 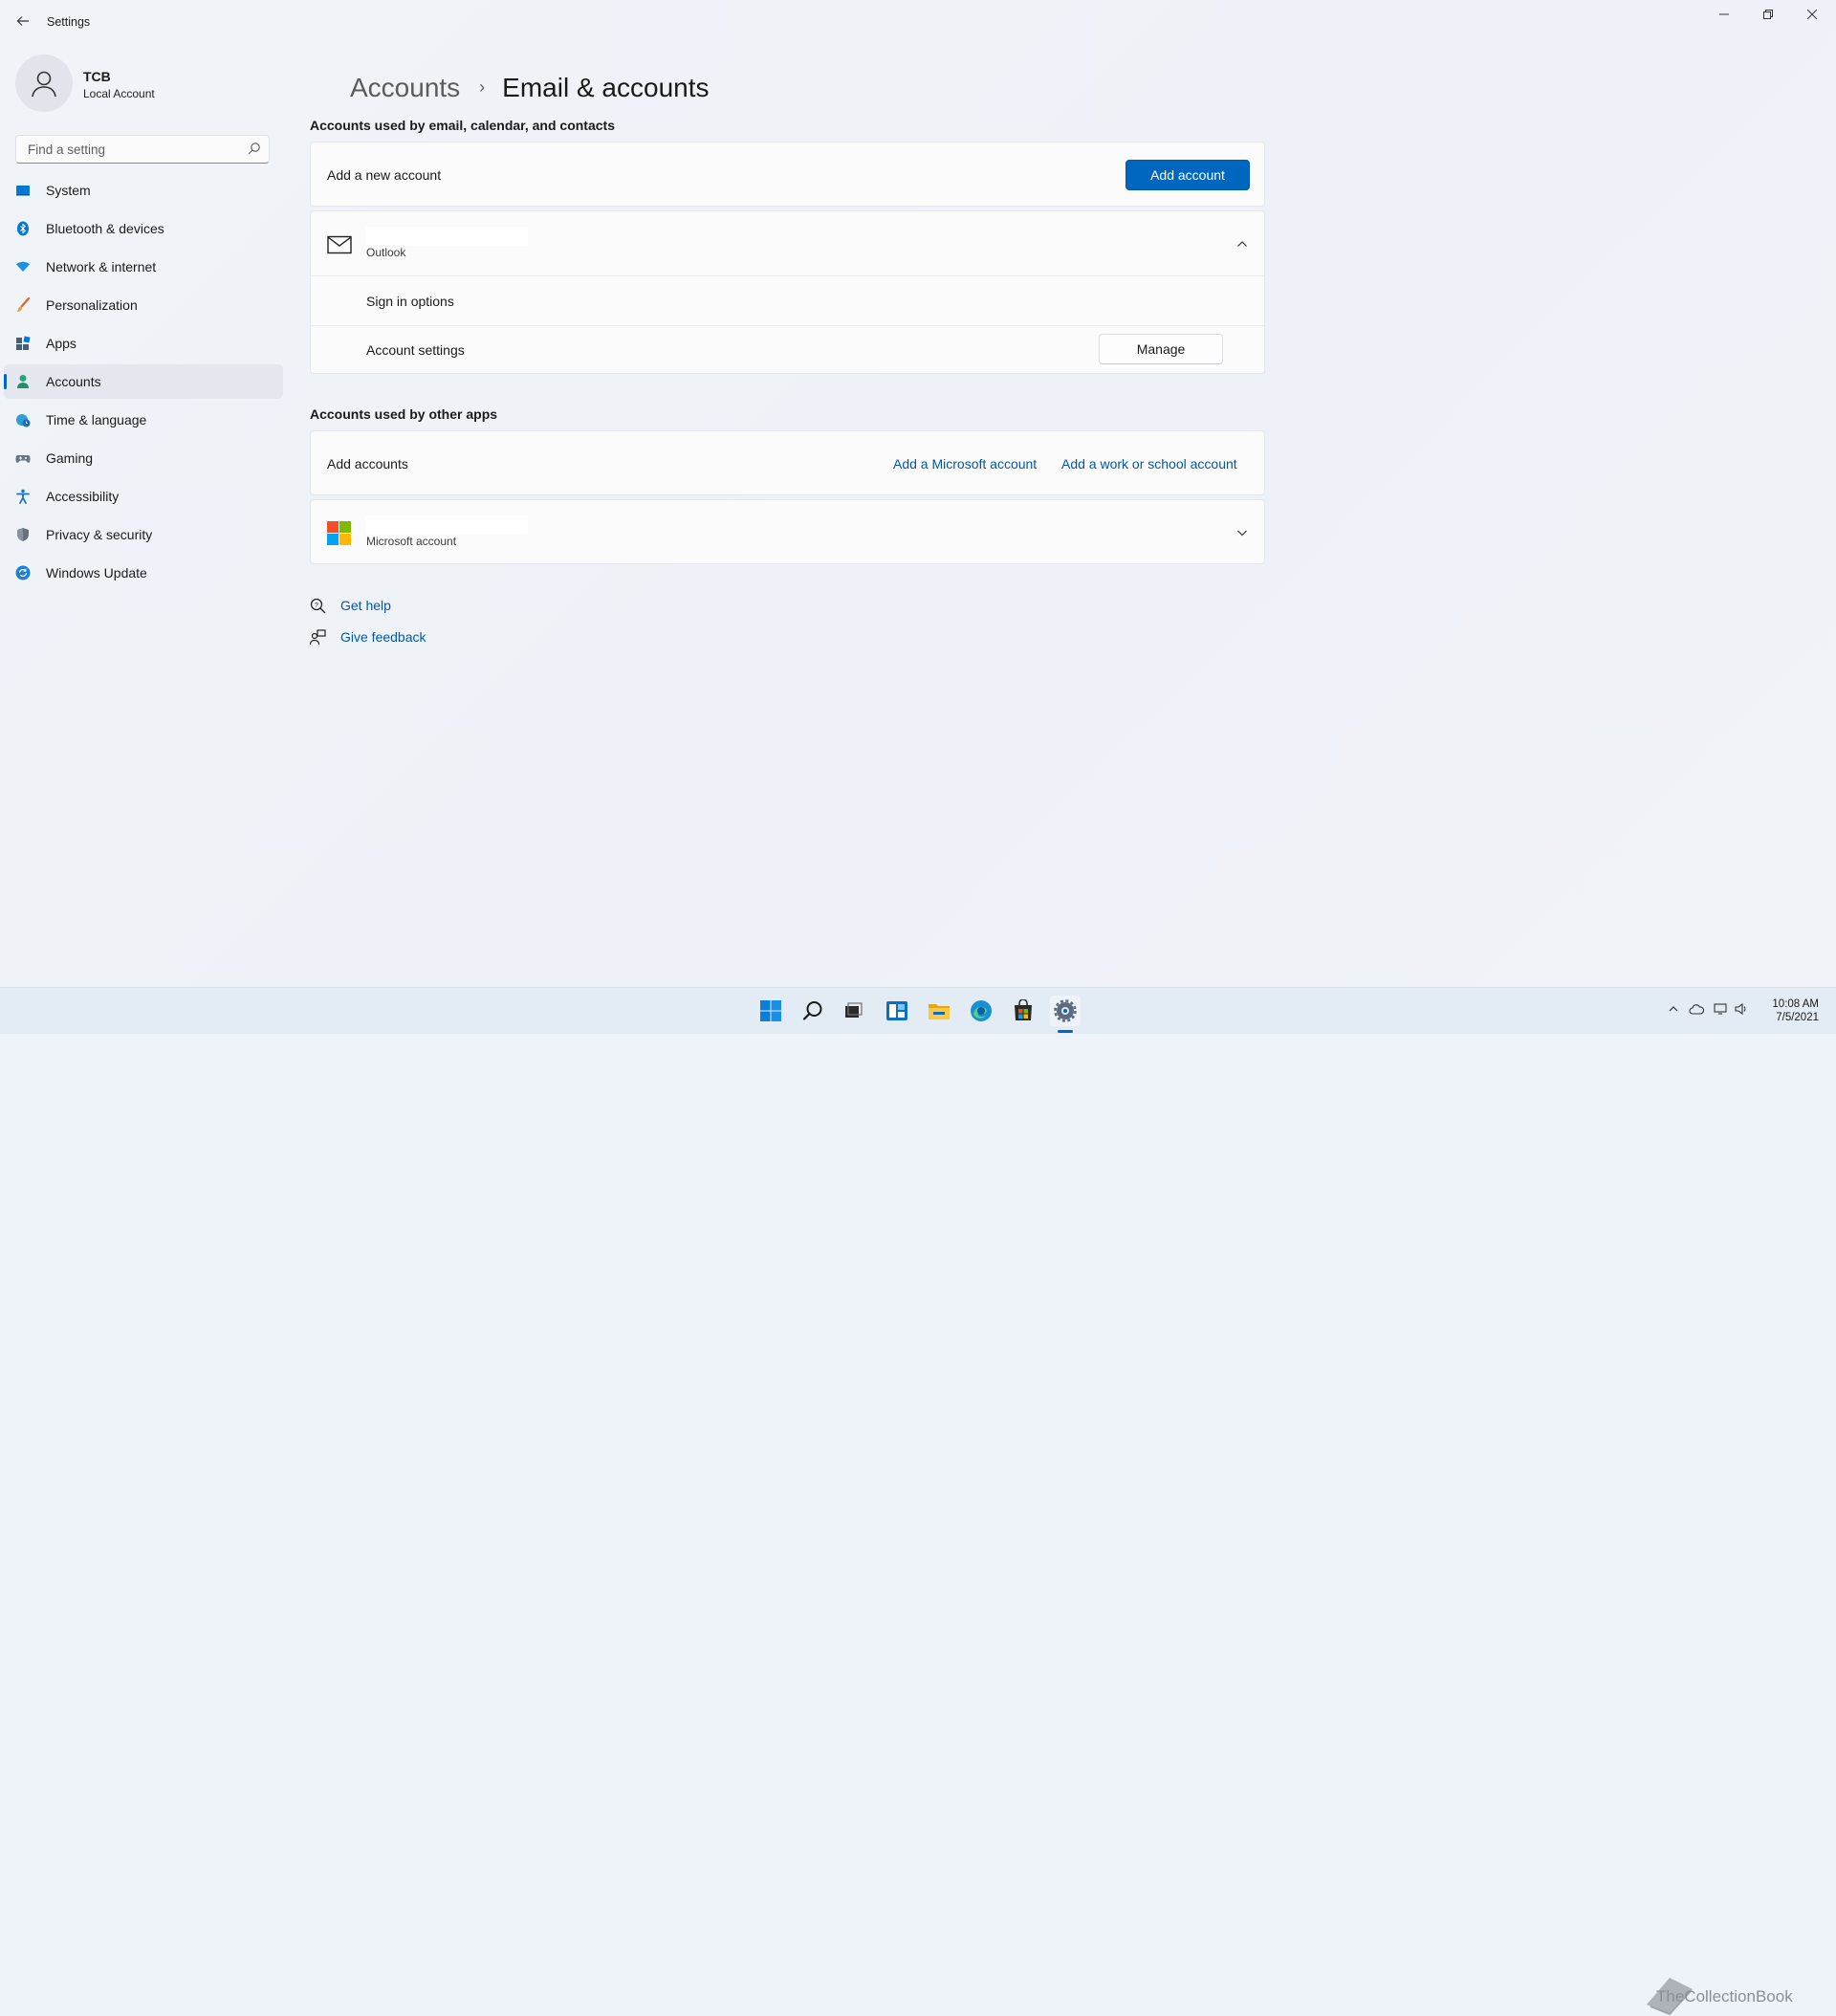 I want to click on chevron-down-icon, so click(x=1242, y=532).